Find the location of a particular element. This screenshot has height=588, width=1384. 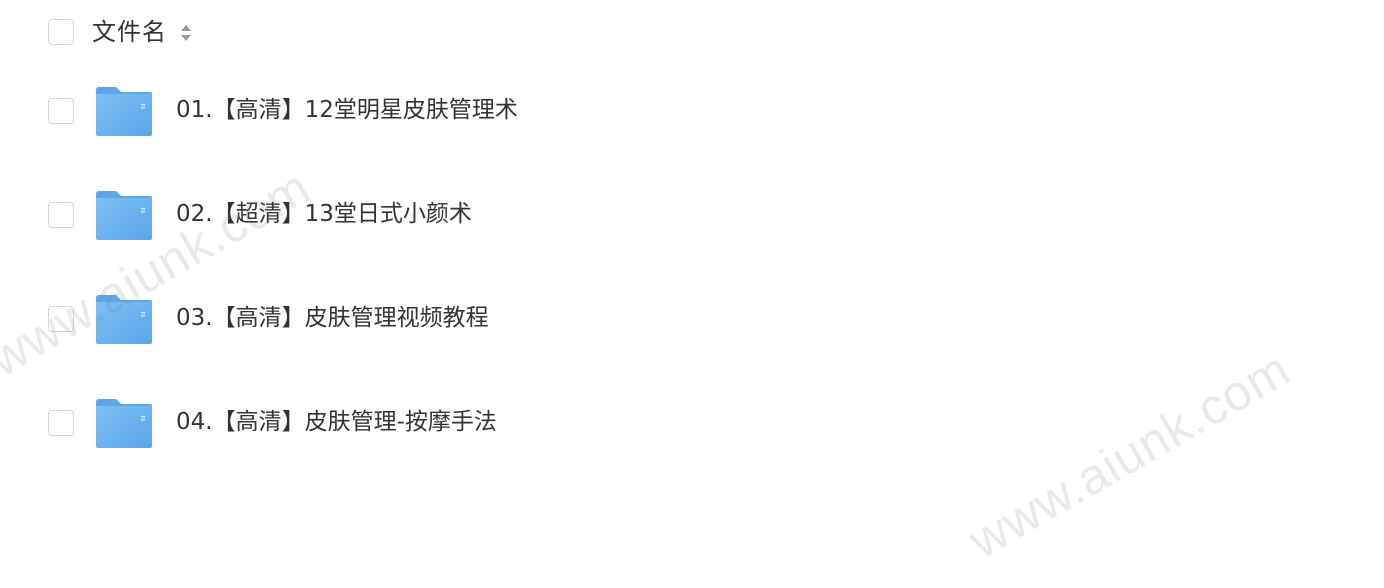

filename-column-header: 文件名 is located at coordinates (129, 32).